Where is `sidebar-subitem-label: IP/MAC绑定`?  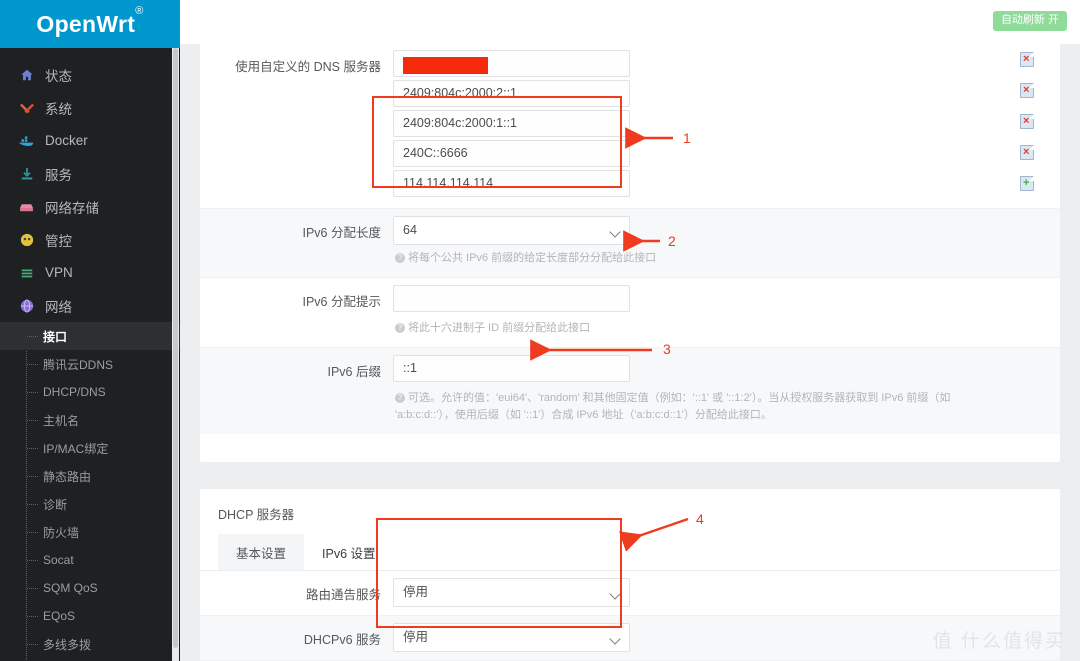 sidebar-subitem-label: IP/MAC绑定 is located at coordinates (76, 448).